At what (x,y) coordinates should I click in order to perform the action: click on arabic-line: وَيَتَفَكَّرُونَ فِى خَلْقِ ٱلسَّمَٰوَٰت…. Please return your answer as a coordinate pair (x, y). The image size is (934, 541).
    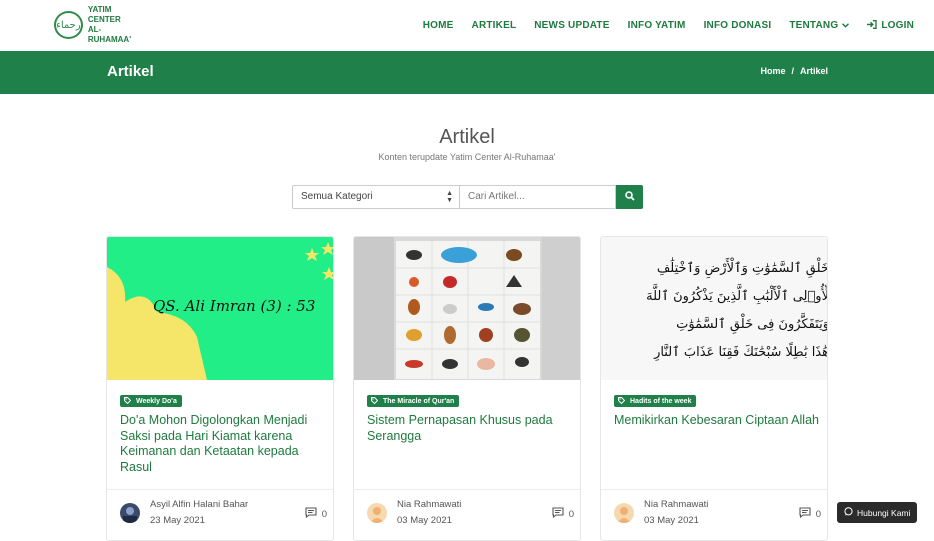
    Looking at the image, I should click on (752, 324).